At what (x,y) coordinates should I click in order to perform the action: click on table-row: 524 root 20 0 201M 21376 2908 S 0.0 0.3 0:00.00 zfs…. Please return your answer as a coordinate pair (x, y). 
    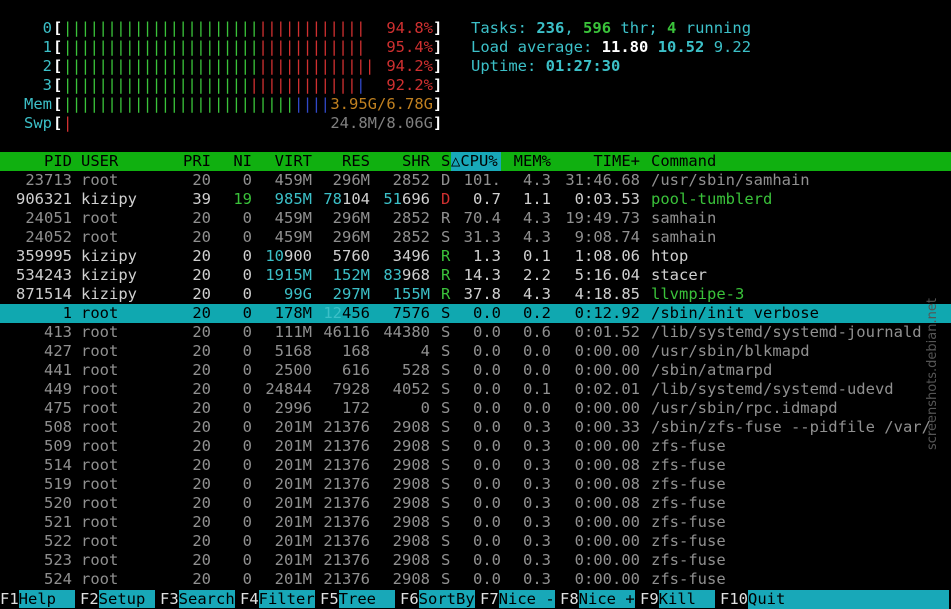
    Looking at the image, I should click on (475, 579).